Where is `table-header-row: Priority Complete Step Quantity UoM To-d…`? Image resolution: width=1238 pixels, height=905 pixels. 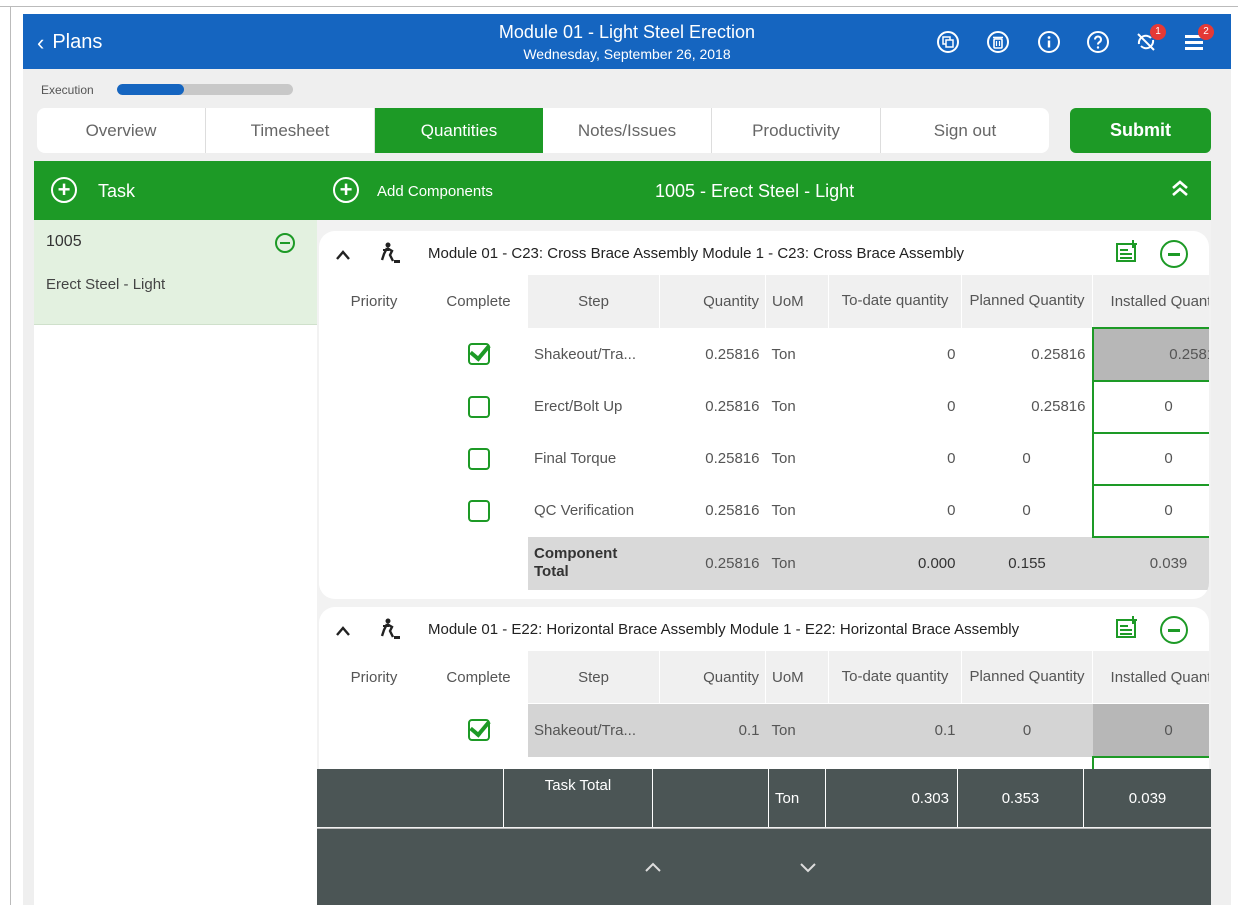
table-header-row: Priority Complete Step Quantity UoM To-d… is located at coordinates (764, 677).